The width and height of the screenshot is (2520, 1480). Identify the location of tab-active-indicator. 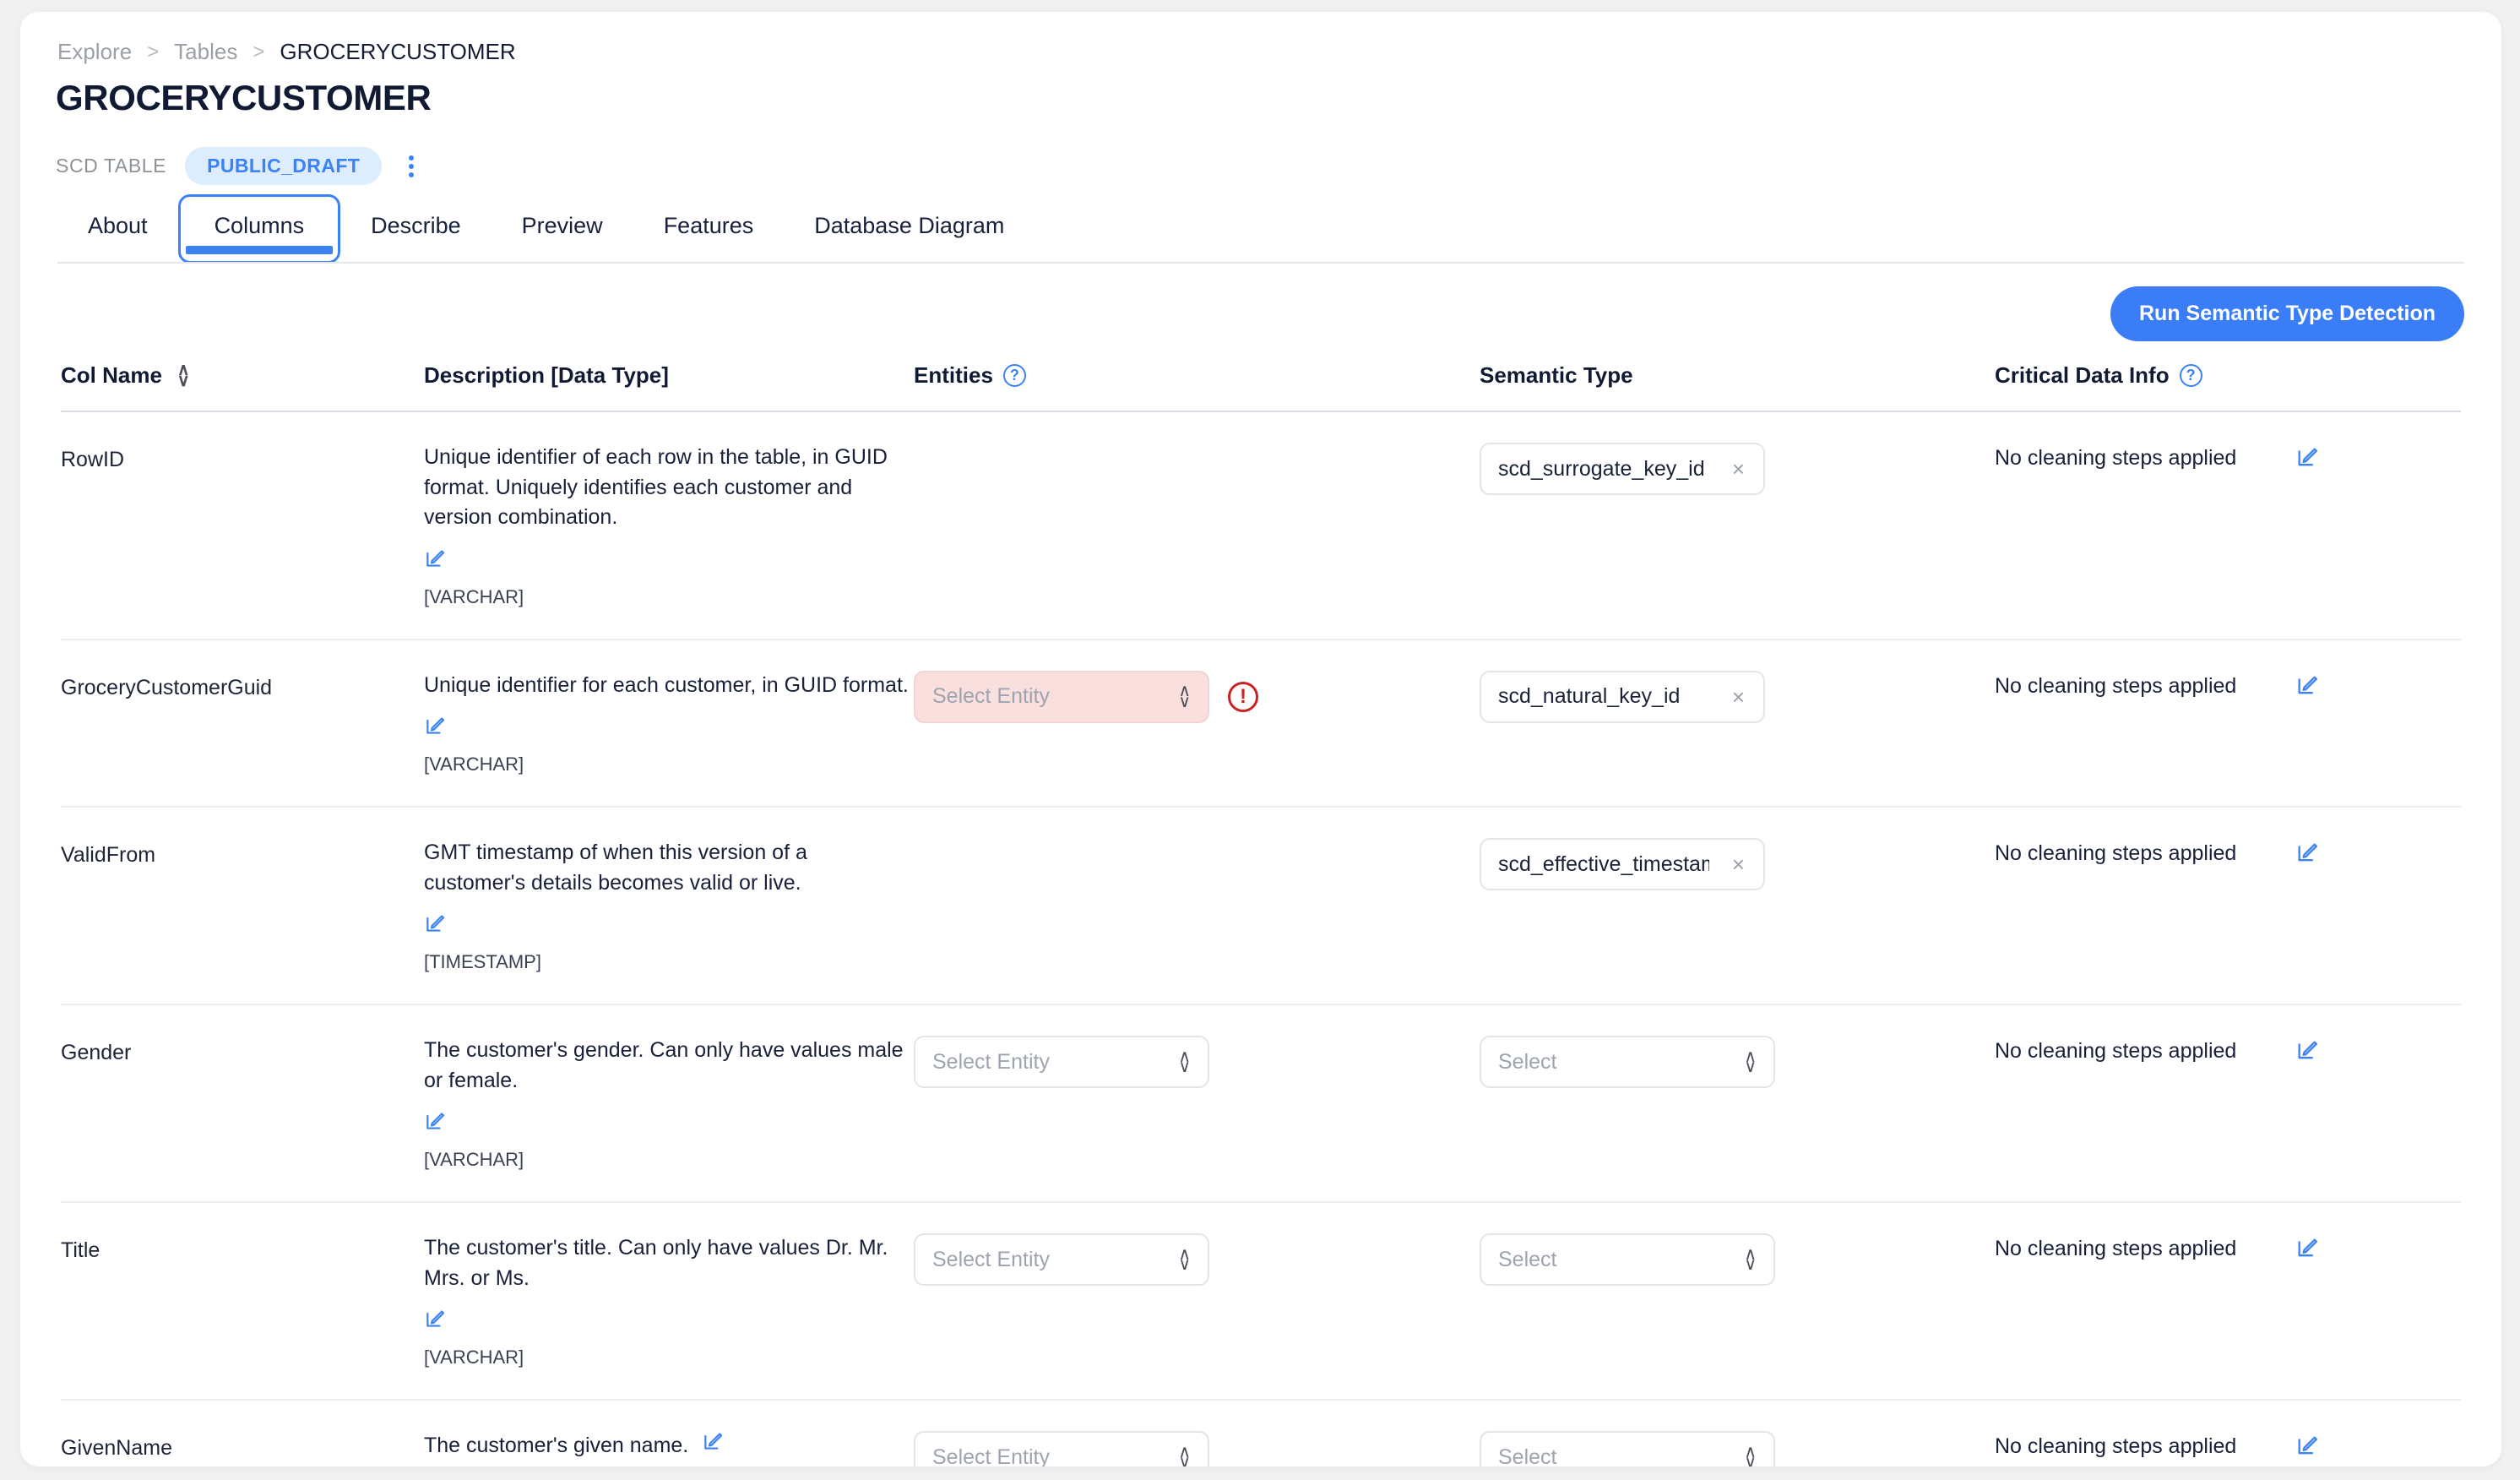
(259, 250).